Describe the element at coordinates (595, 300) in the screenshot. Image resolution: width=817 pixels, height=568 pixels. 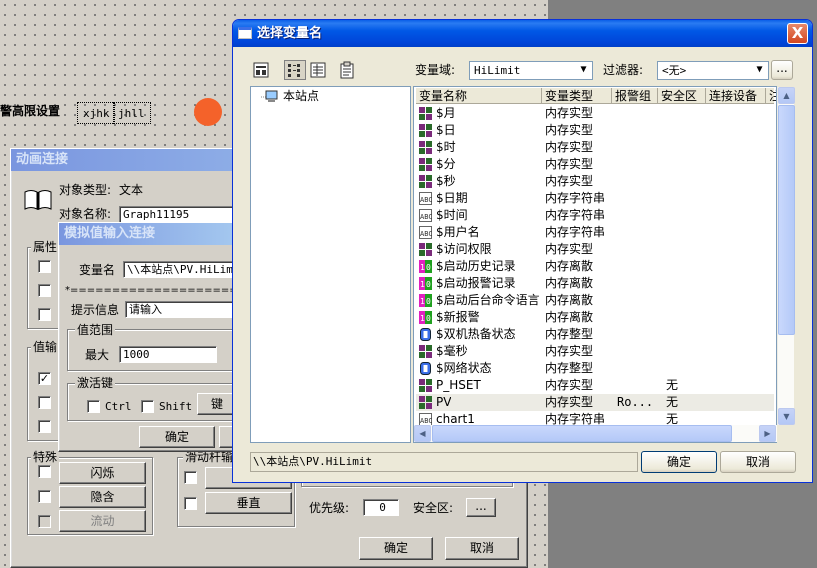
I see `variable-row: 1 0 $启动后台命令语言 内存离散` at that location.